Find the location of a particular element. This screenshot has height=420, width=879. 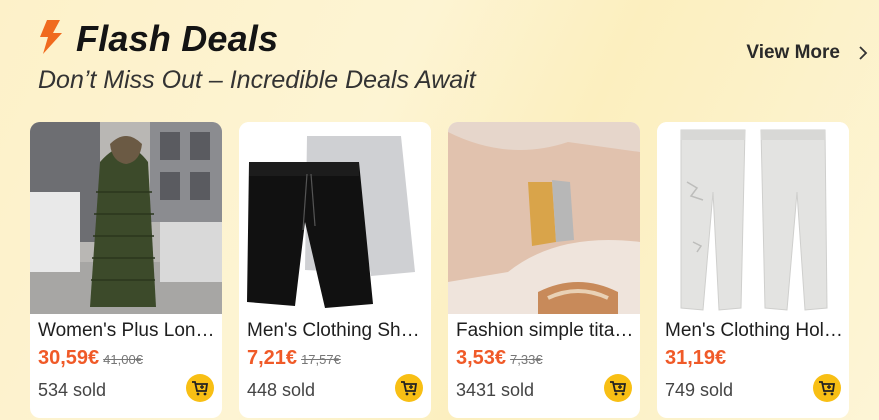

original-price: 41,00€ is located at coordinates (123, 359).